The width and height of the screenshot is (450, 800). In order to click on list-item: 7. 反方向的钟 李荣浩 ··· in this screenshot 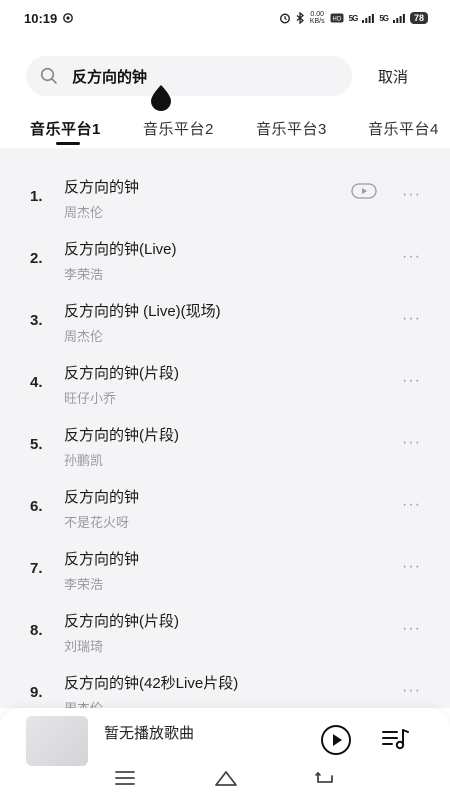, I will do `click(225, 569)`.